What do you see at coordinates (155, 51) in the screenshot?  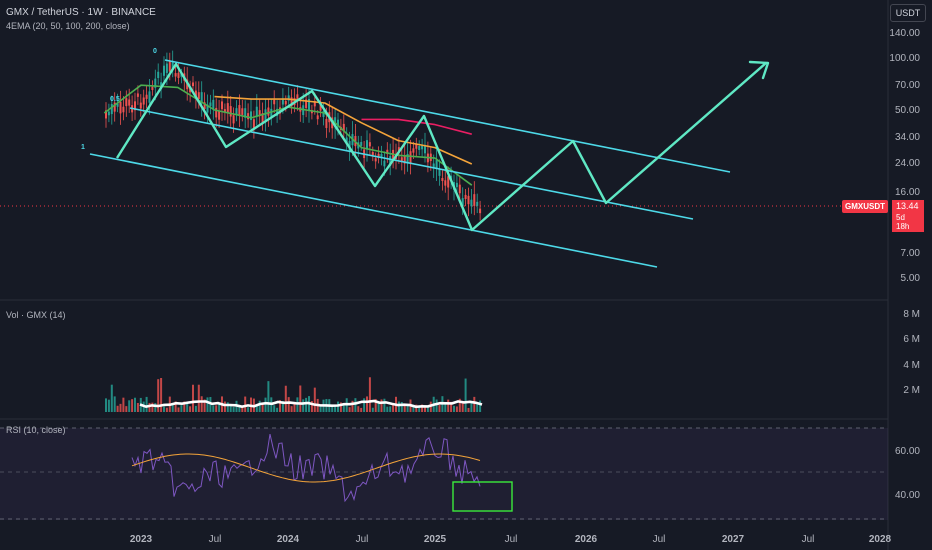 I see `fib-label-0: 0` at bounding box center [155, 51].